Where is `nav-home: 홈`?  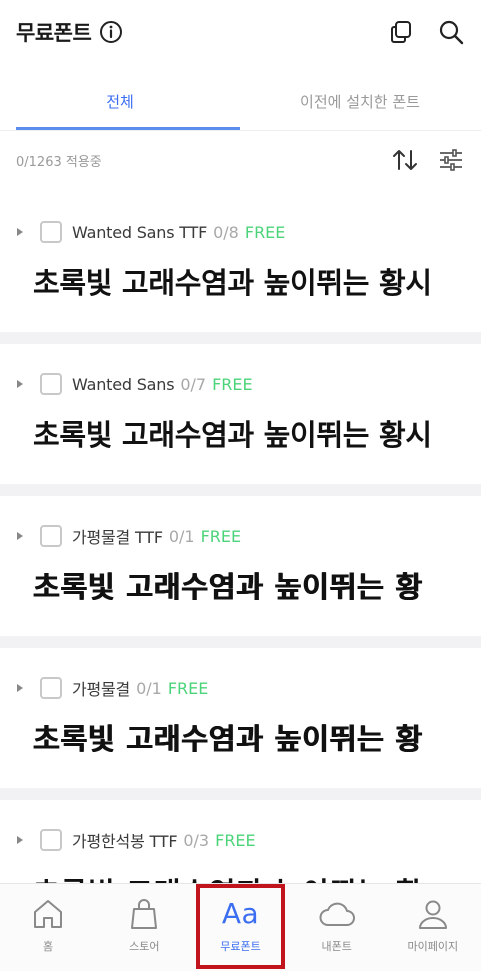
nav-home: 홈 is located at coordinates (48, 927).